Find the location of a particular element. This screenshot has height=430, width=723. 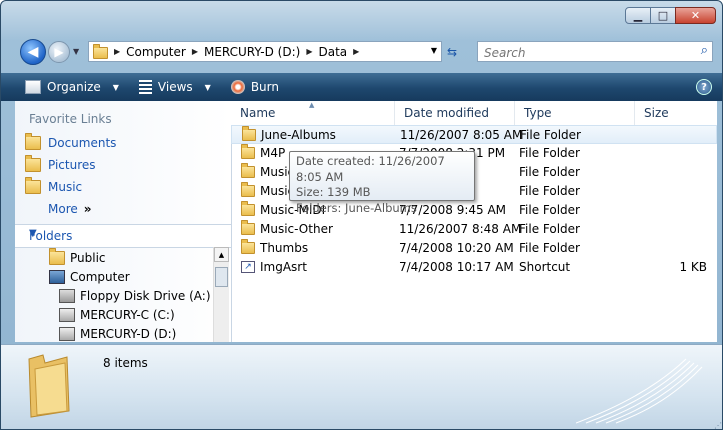

floppy-icon is located at coordinates (67, 296).